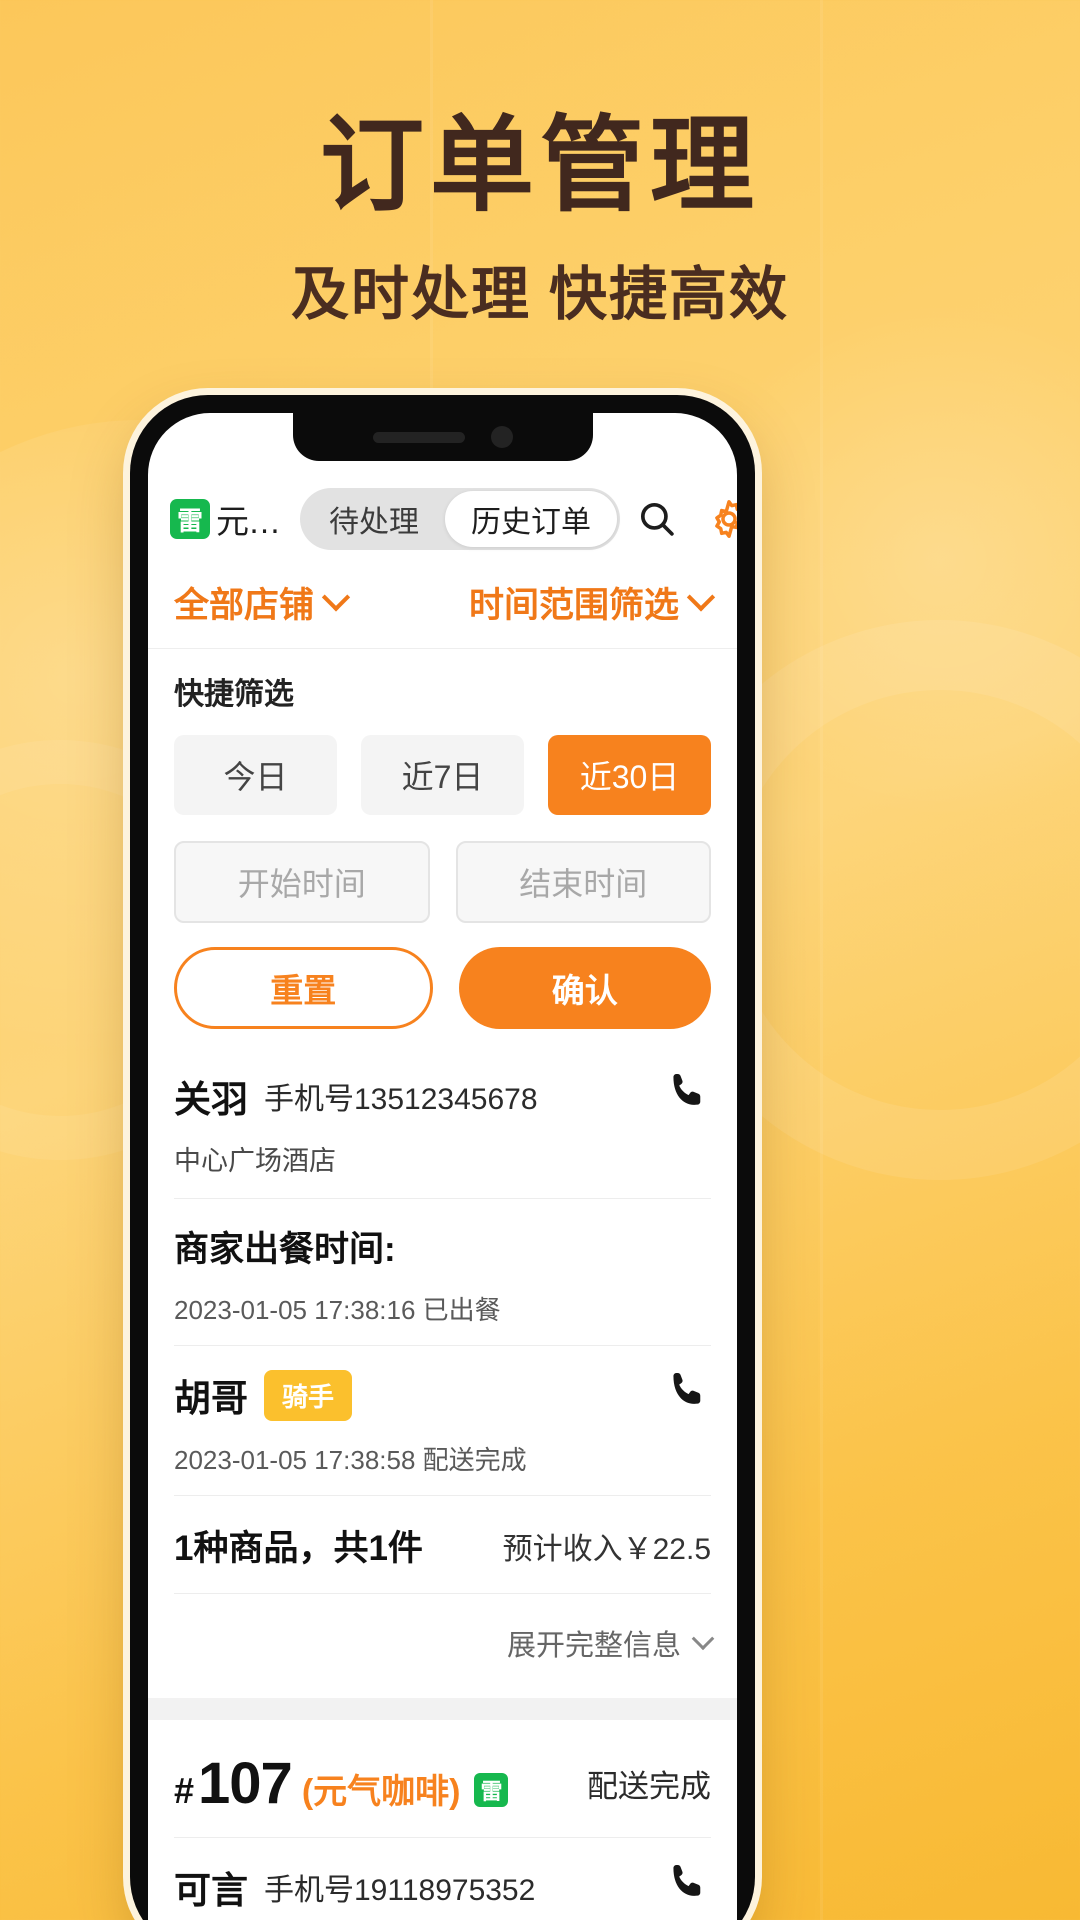  Describe the element at coordinates (337, 1310) in the screenshot. I see `prep-time-value: 2023-01-05 17:38:16 已出餐` at that location.